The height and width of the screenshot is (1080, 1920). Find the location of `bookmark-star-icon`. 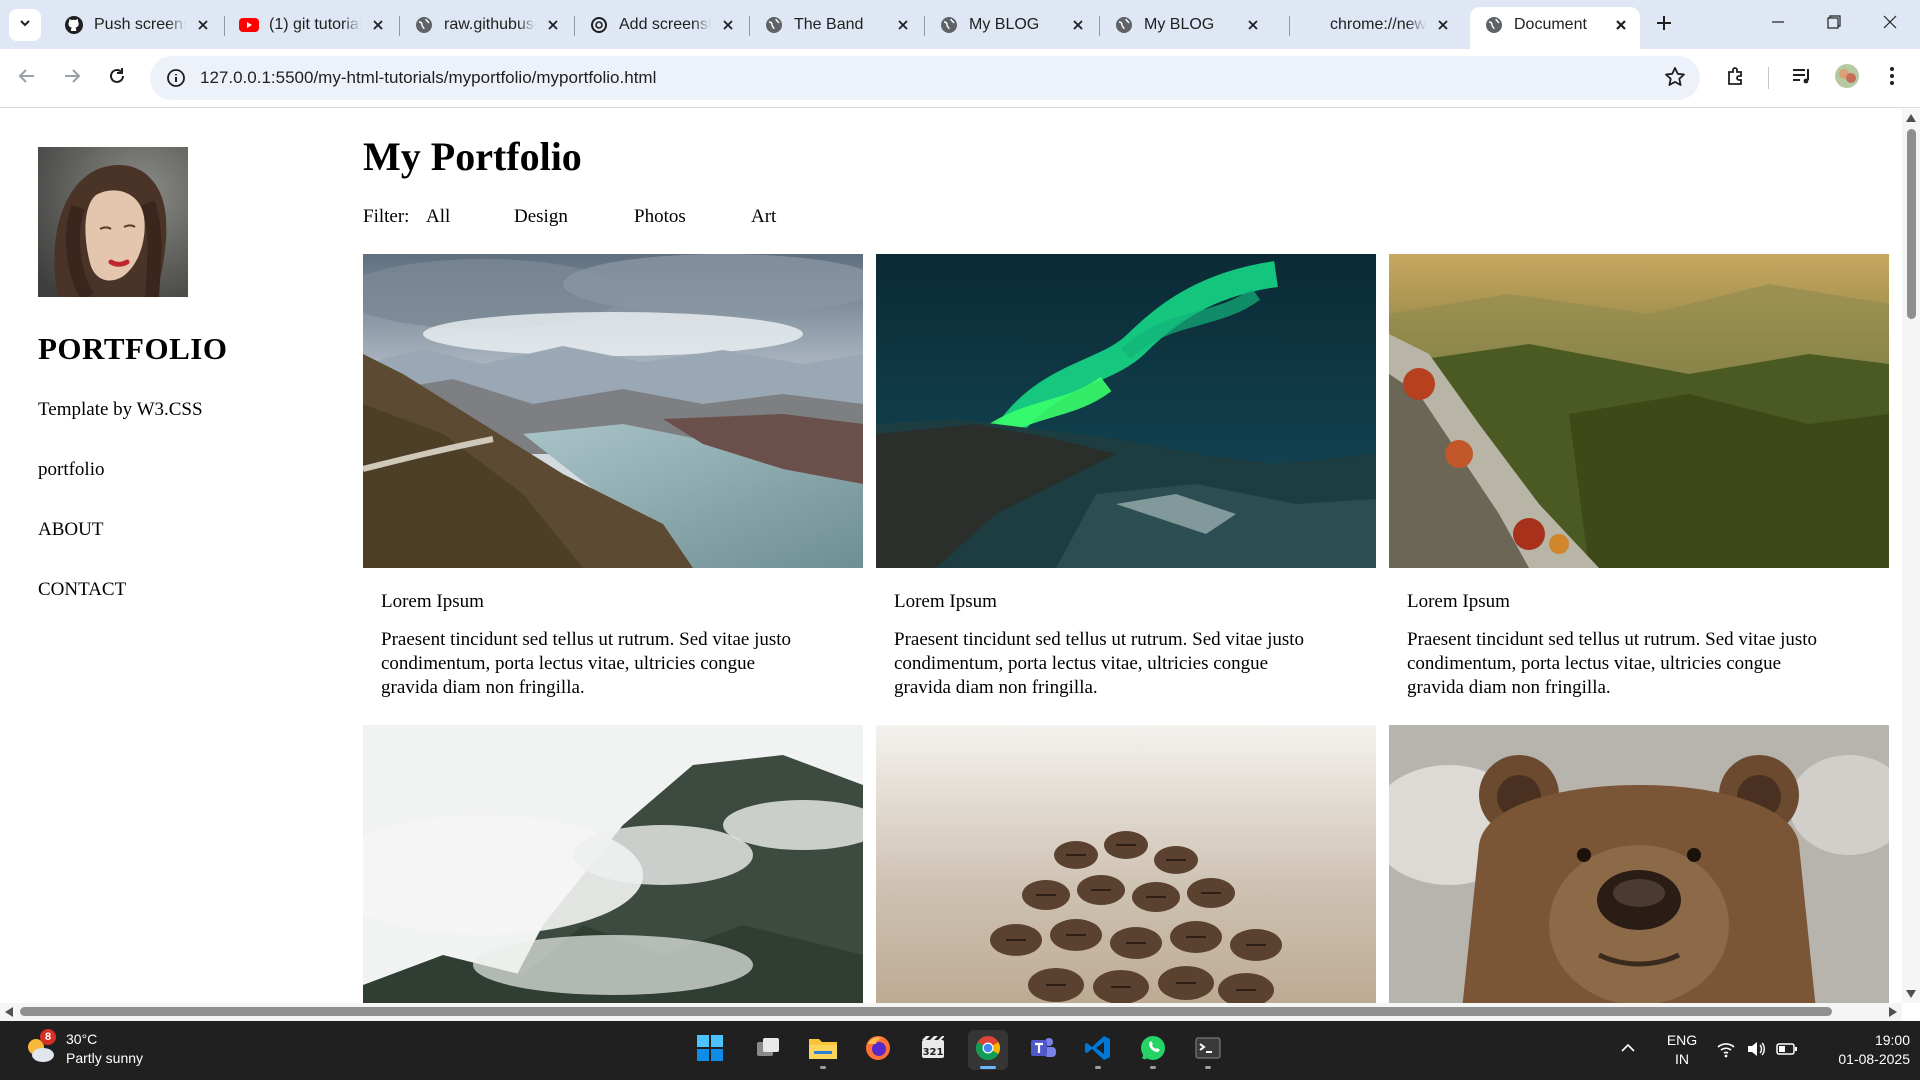

bookmark-star-icon is located at coordinates (1675, 79).